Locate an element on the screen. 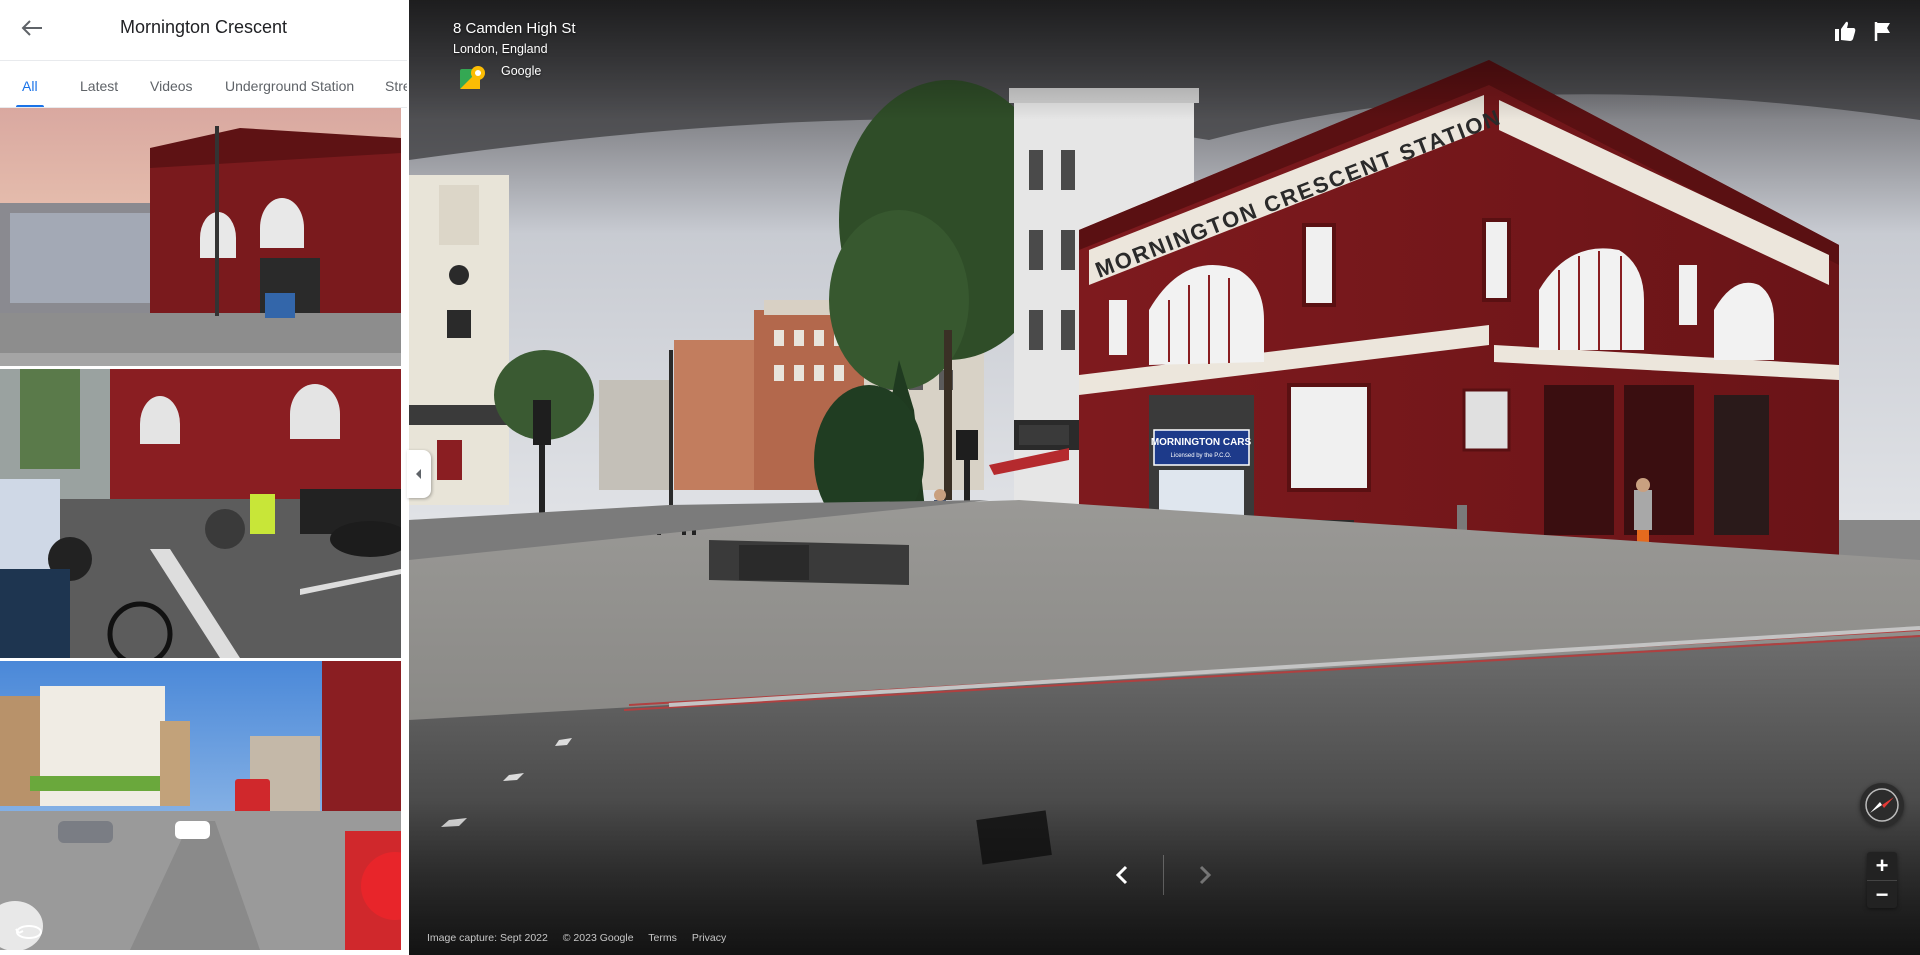 This screenshot has height=955, width=1920. tab-all: All is located at coordinates (30, 86).